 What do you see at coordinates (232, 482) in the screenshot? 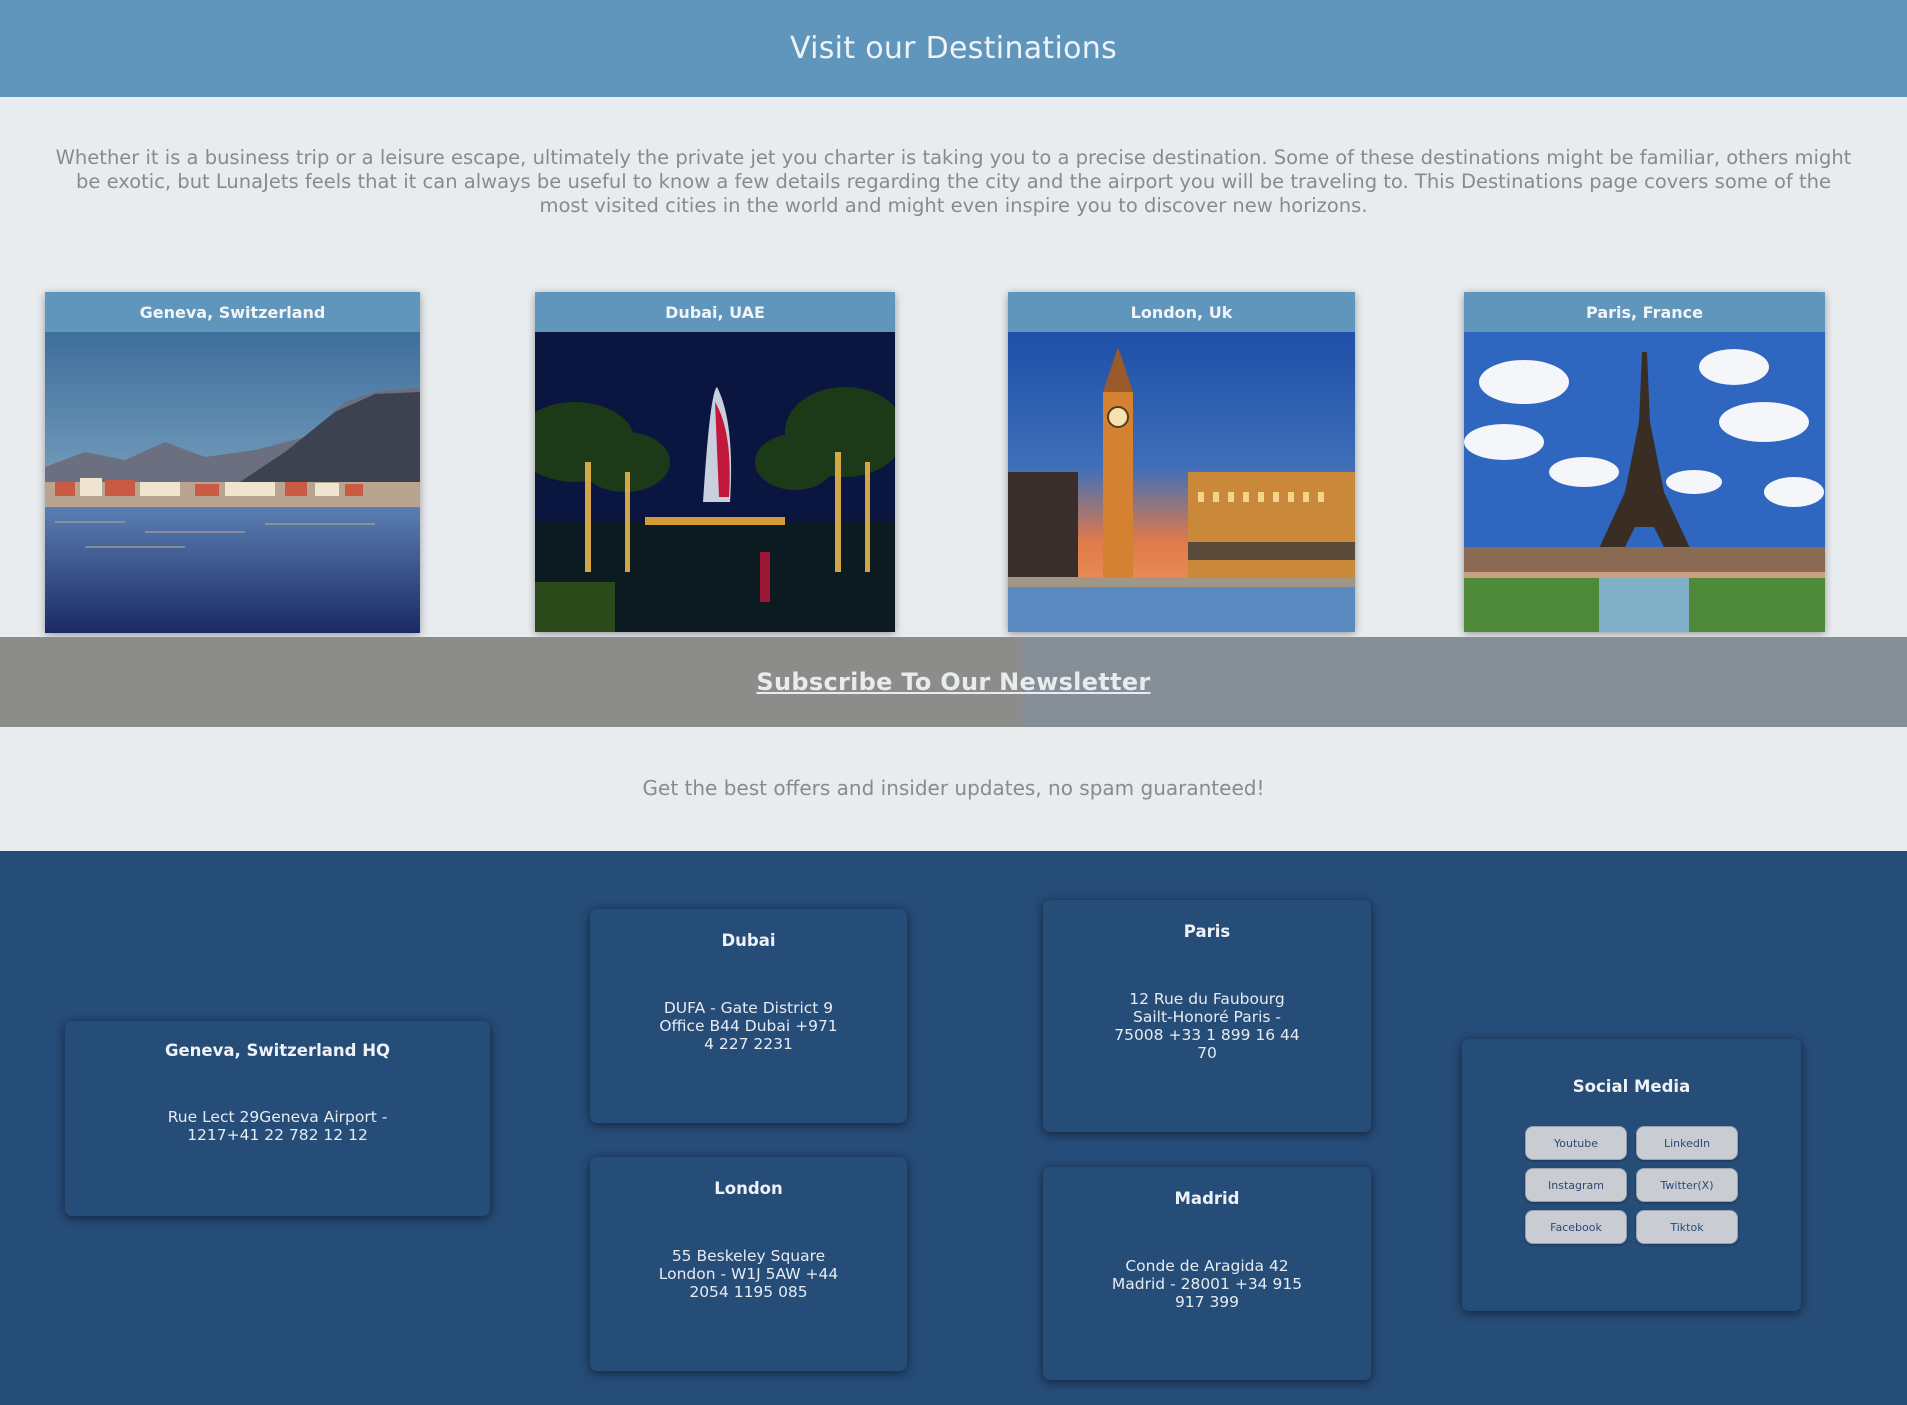
I see `geneva-lake-image` at bounding box center [232, 482].